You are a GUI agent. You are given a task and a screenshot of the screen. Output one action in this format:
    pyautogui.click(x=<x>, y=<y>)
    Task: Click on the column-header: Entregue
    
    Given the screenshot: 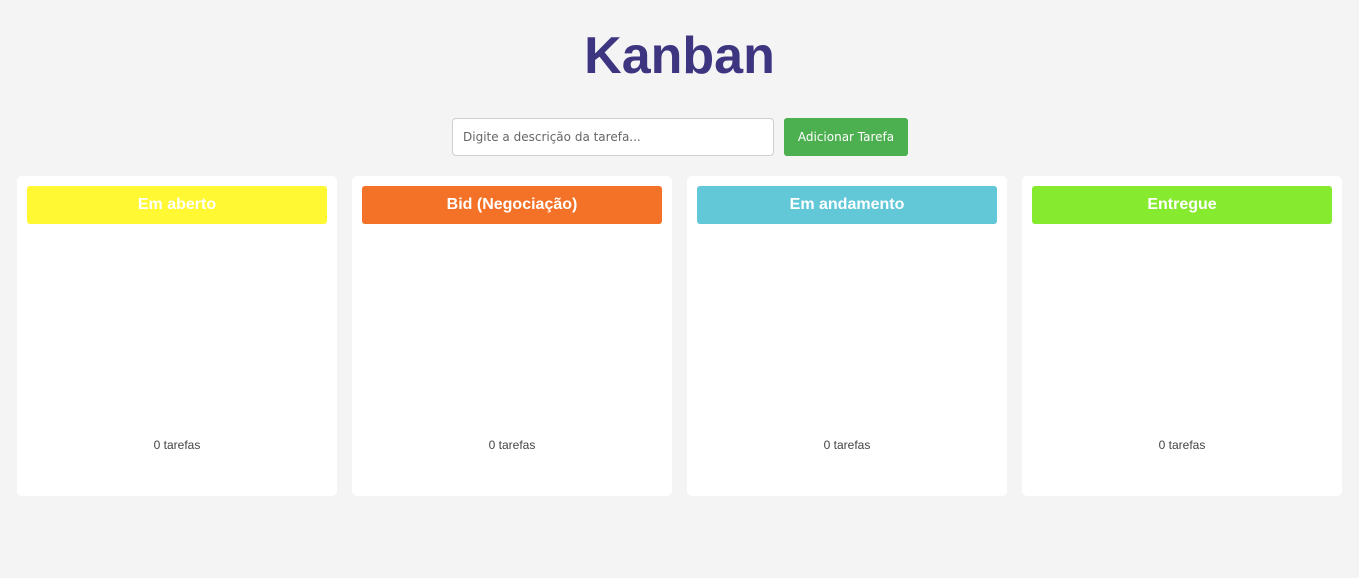 What is the action you would take?
    pyautogui.click(x=1182, y=205)
    